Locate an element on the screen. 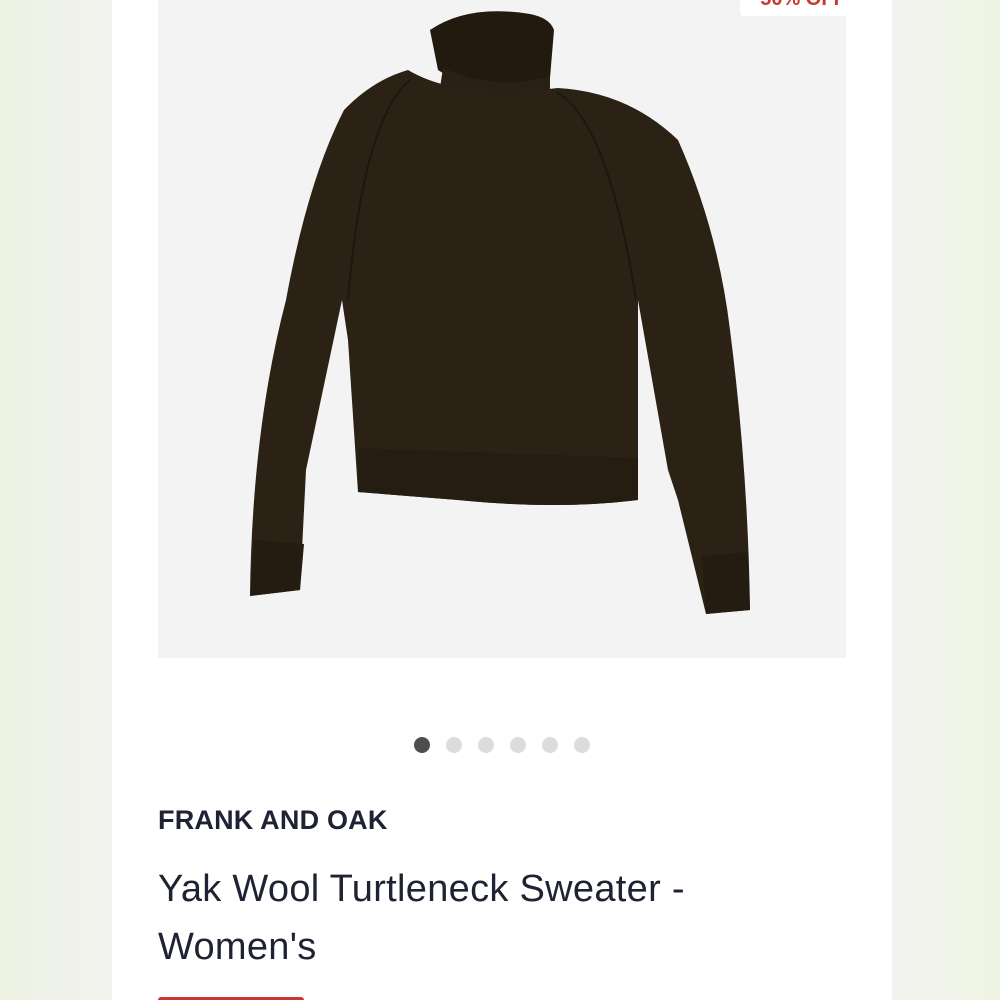 This screenshot has width=1000, height=1000. background-right is located at coordinates (944, 500).